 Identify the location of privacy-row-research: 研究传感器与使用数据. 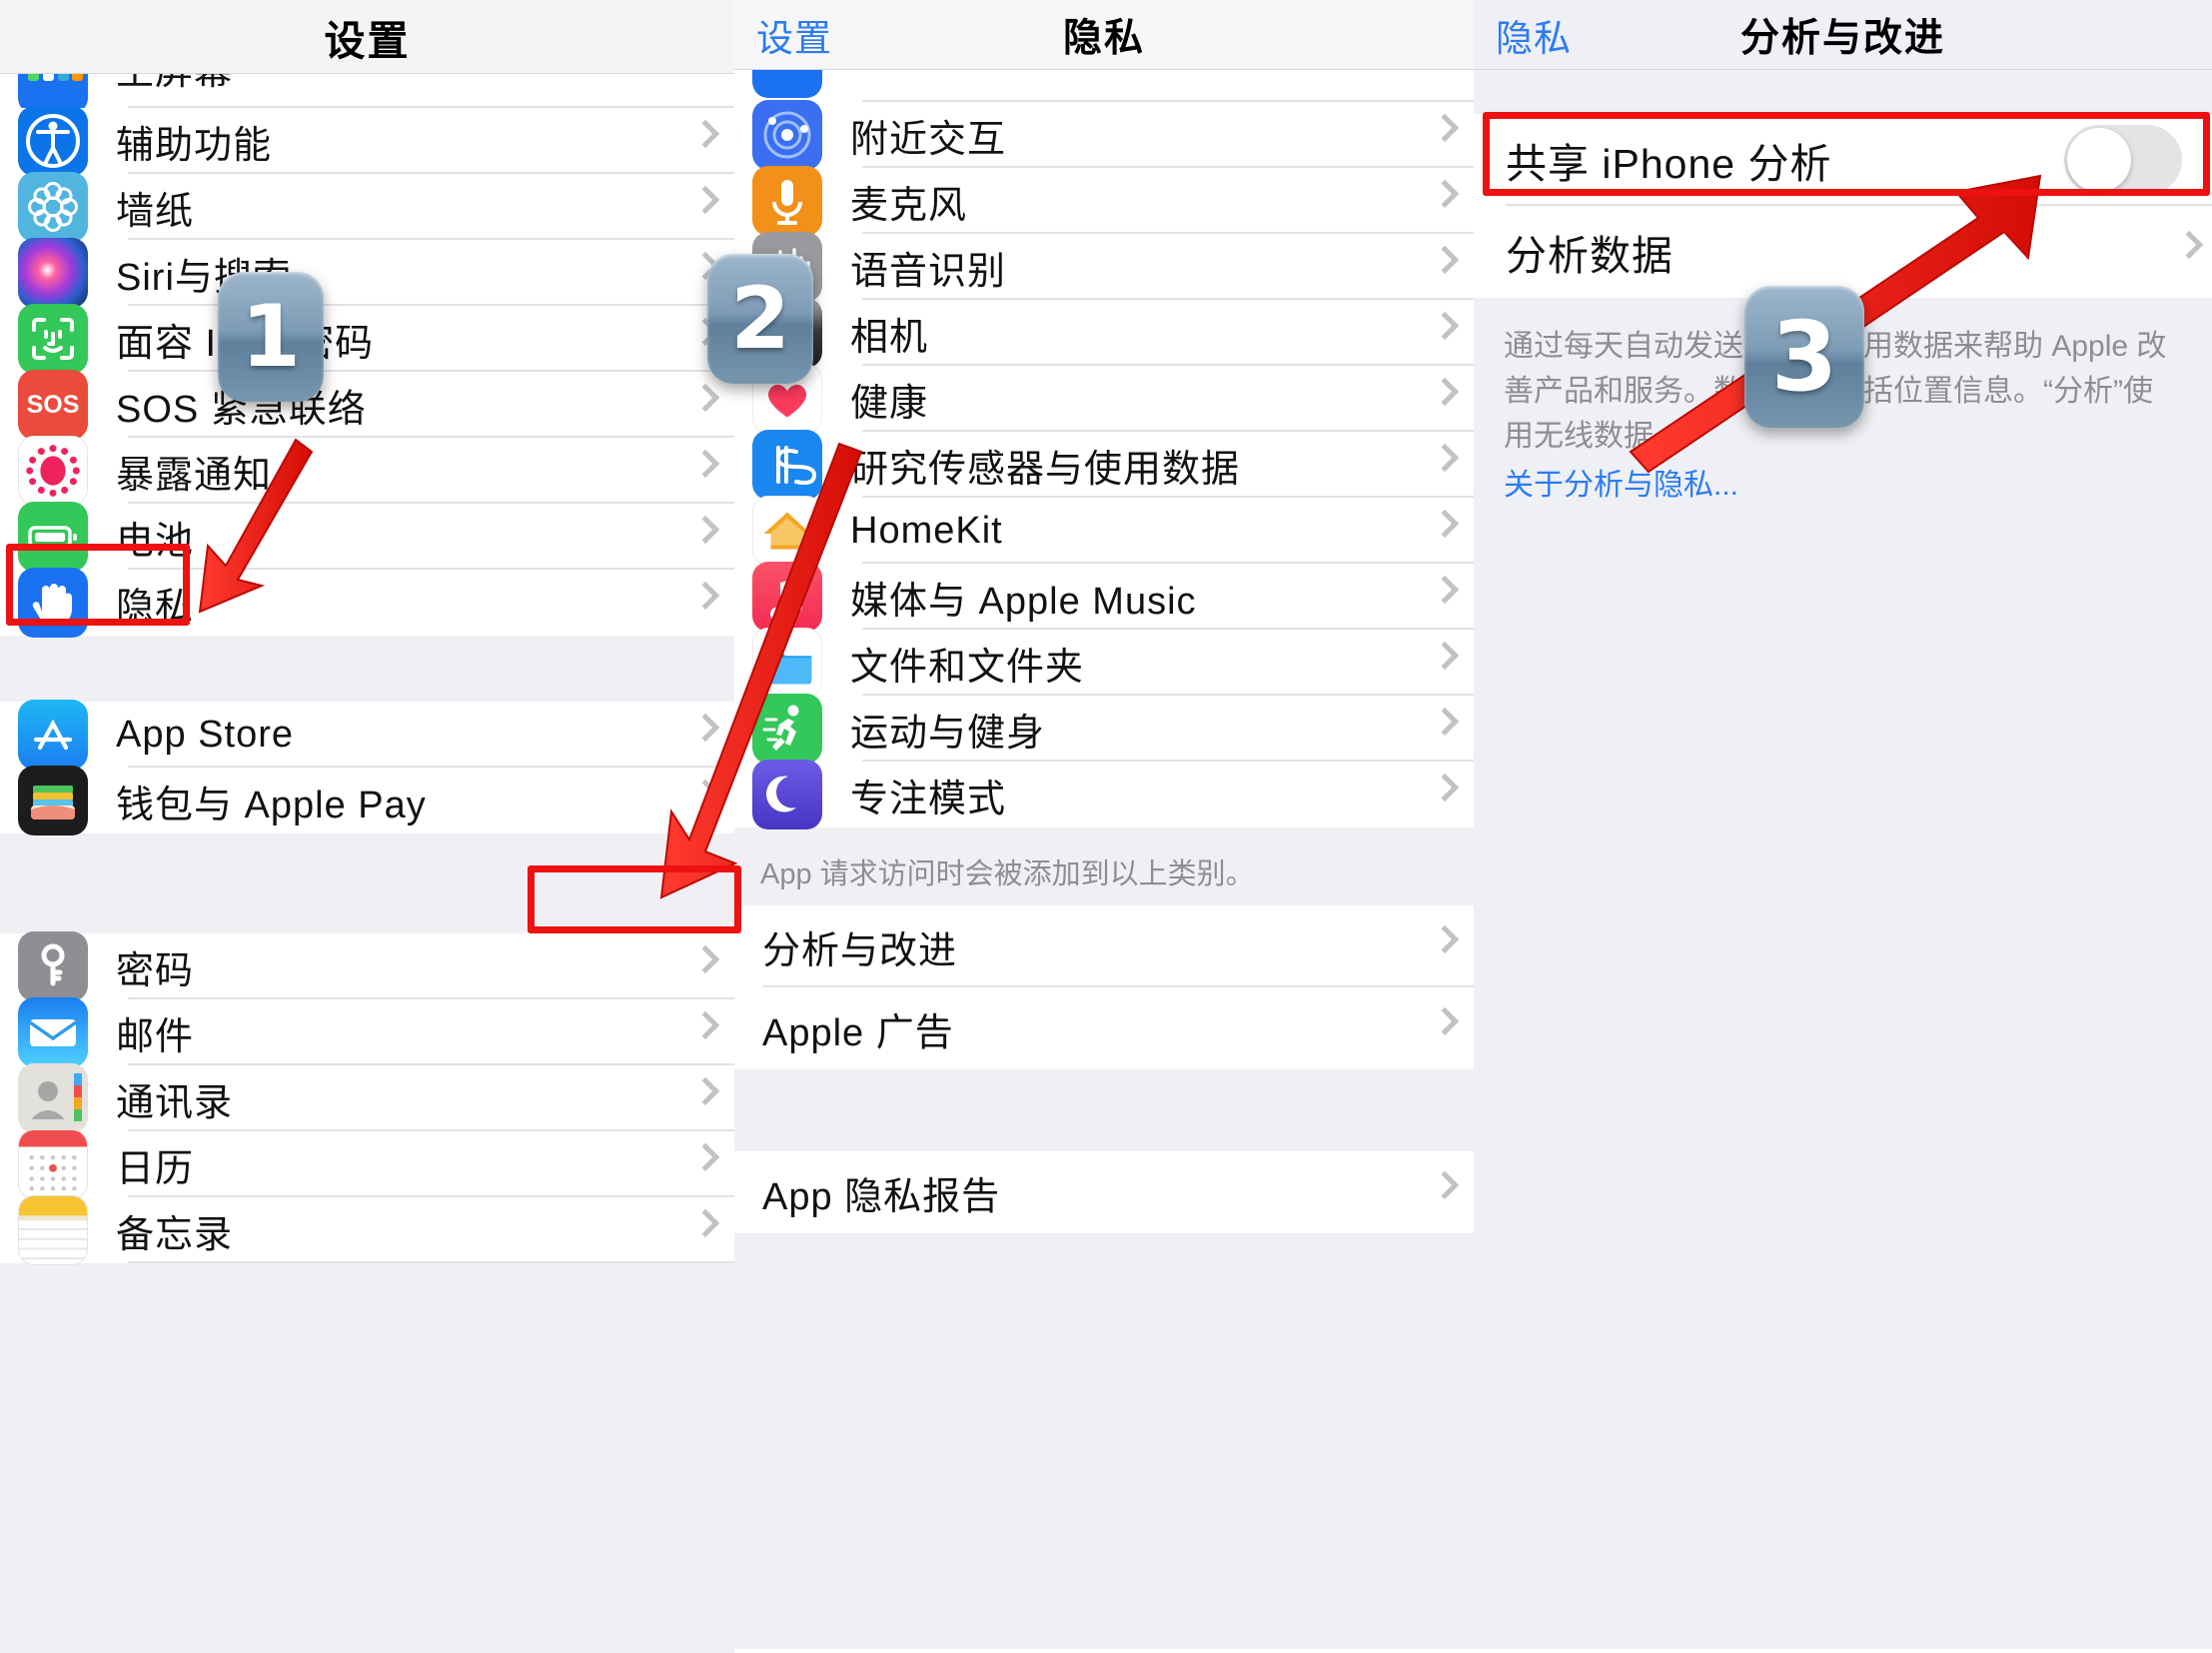
(1104, 465).